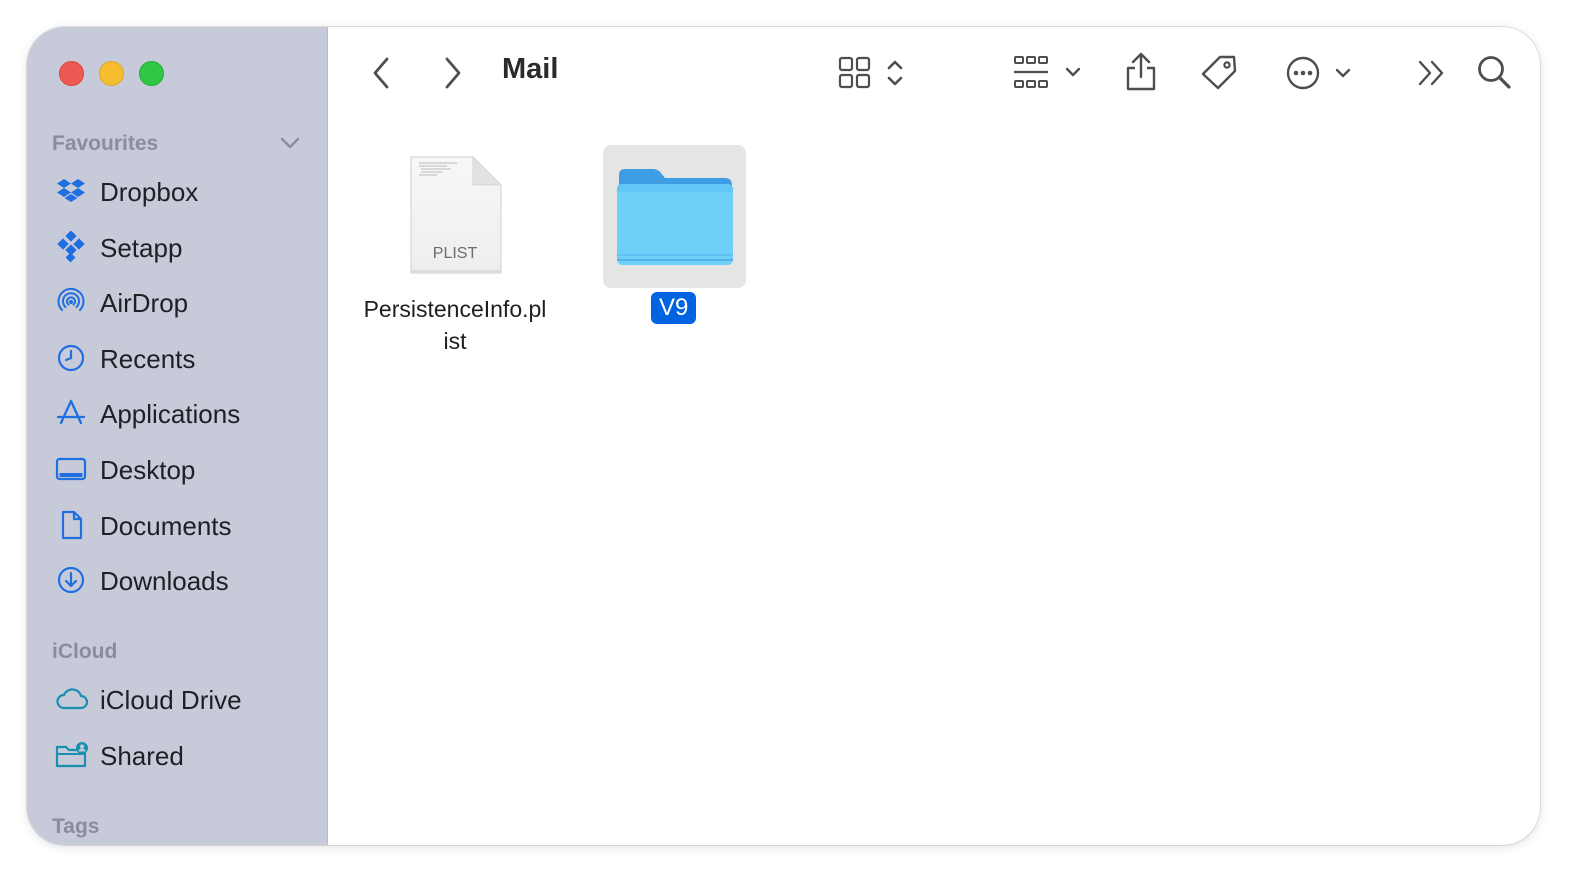 The height and width of the screenshot is (880, 1580). I want to click on sidebar-item-setapp: Setapp, so click(177, 246).